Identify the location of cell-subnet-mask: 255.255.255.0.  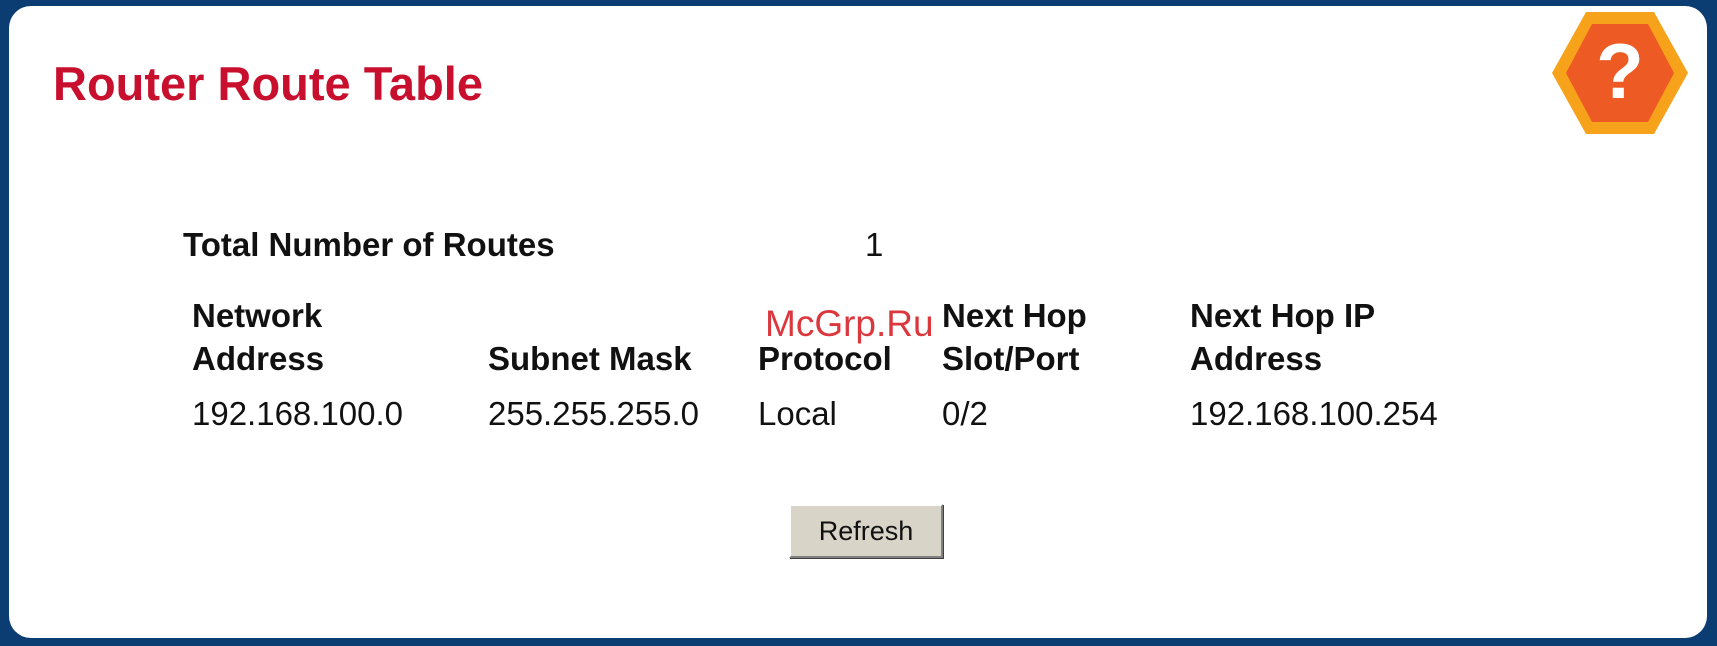
(594, 413).